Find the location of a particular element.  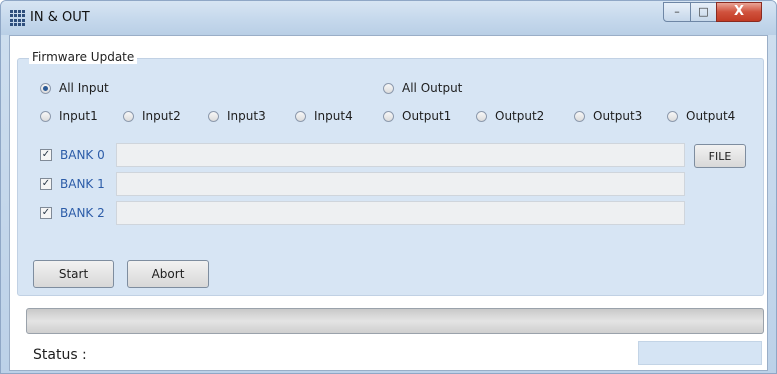

progress-bar is located at coordinates (395, 321).